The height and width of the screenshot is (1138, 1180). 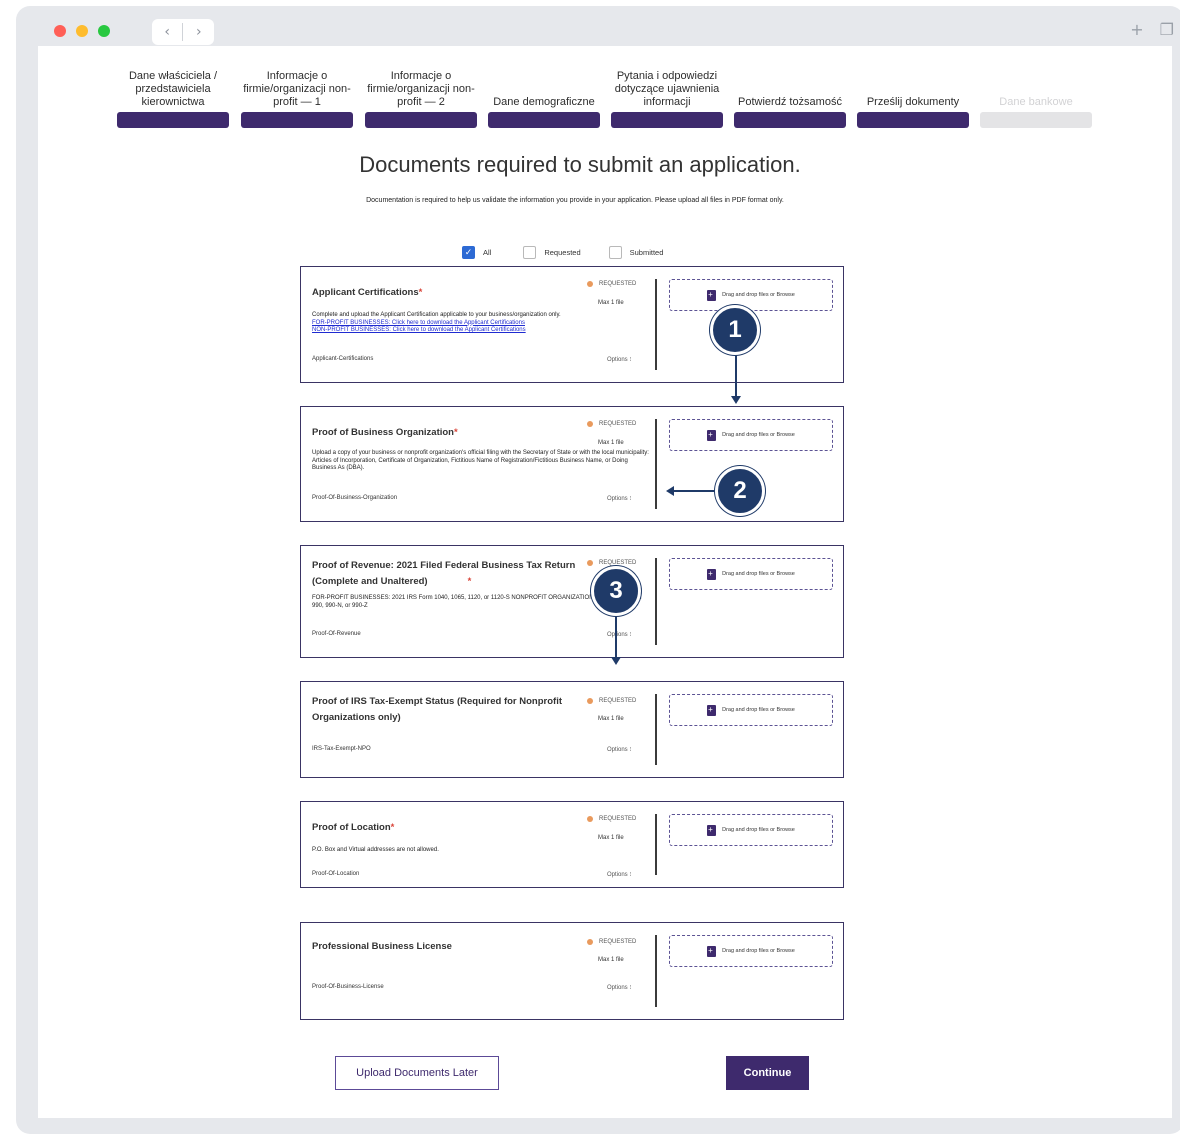 I want to click on tabs-overview-icon: ❐, so click(x=1167, y=29).